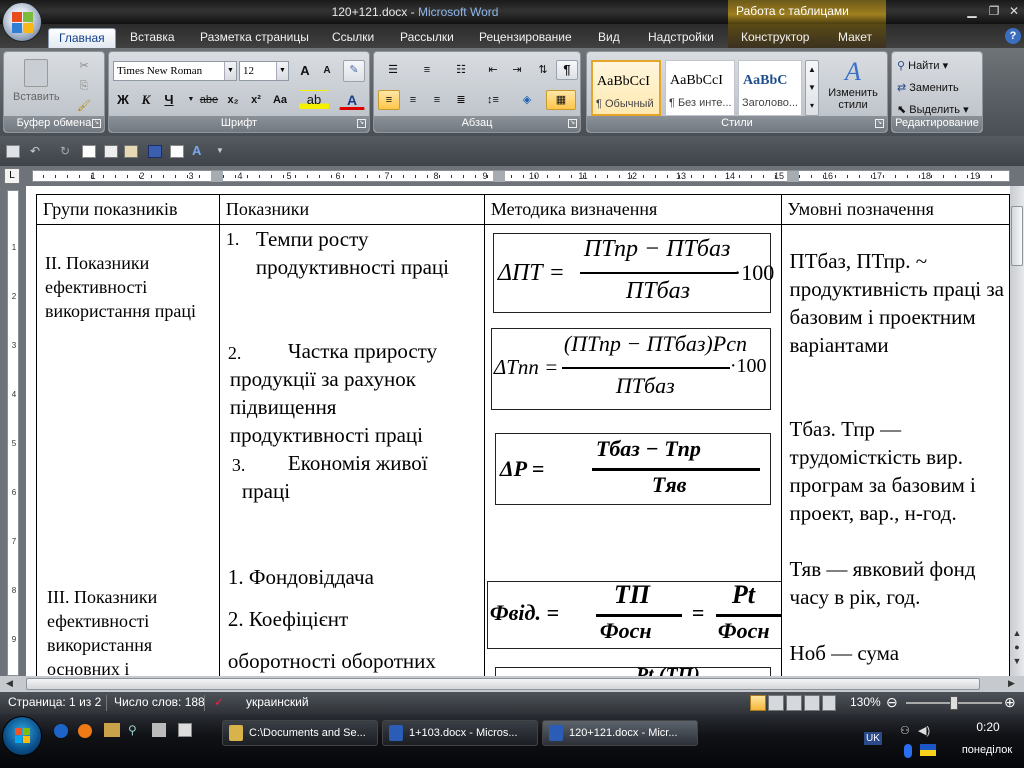 This screenshot has height=768, width=1024. Describe the element at coordinates (84, 65) in the screenshot. I see `cut-icon: ✂` at that location.